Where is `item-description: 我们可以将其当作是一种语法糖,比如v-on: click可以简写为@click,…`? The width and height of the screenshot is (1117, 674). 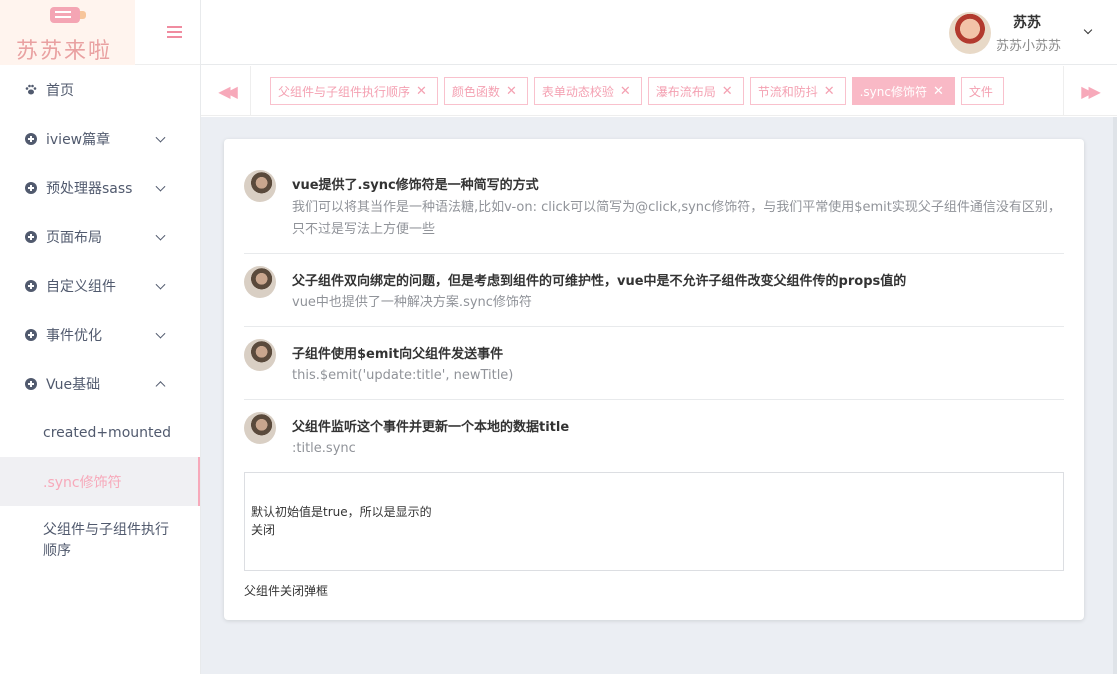 item-description: 我们可以将其当作是一种语法糖,比如v-on: click可以简写为@click,… is located at coordinates (676, 218).